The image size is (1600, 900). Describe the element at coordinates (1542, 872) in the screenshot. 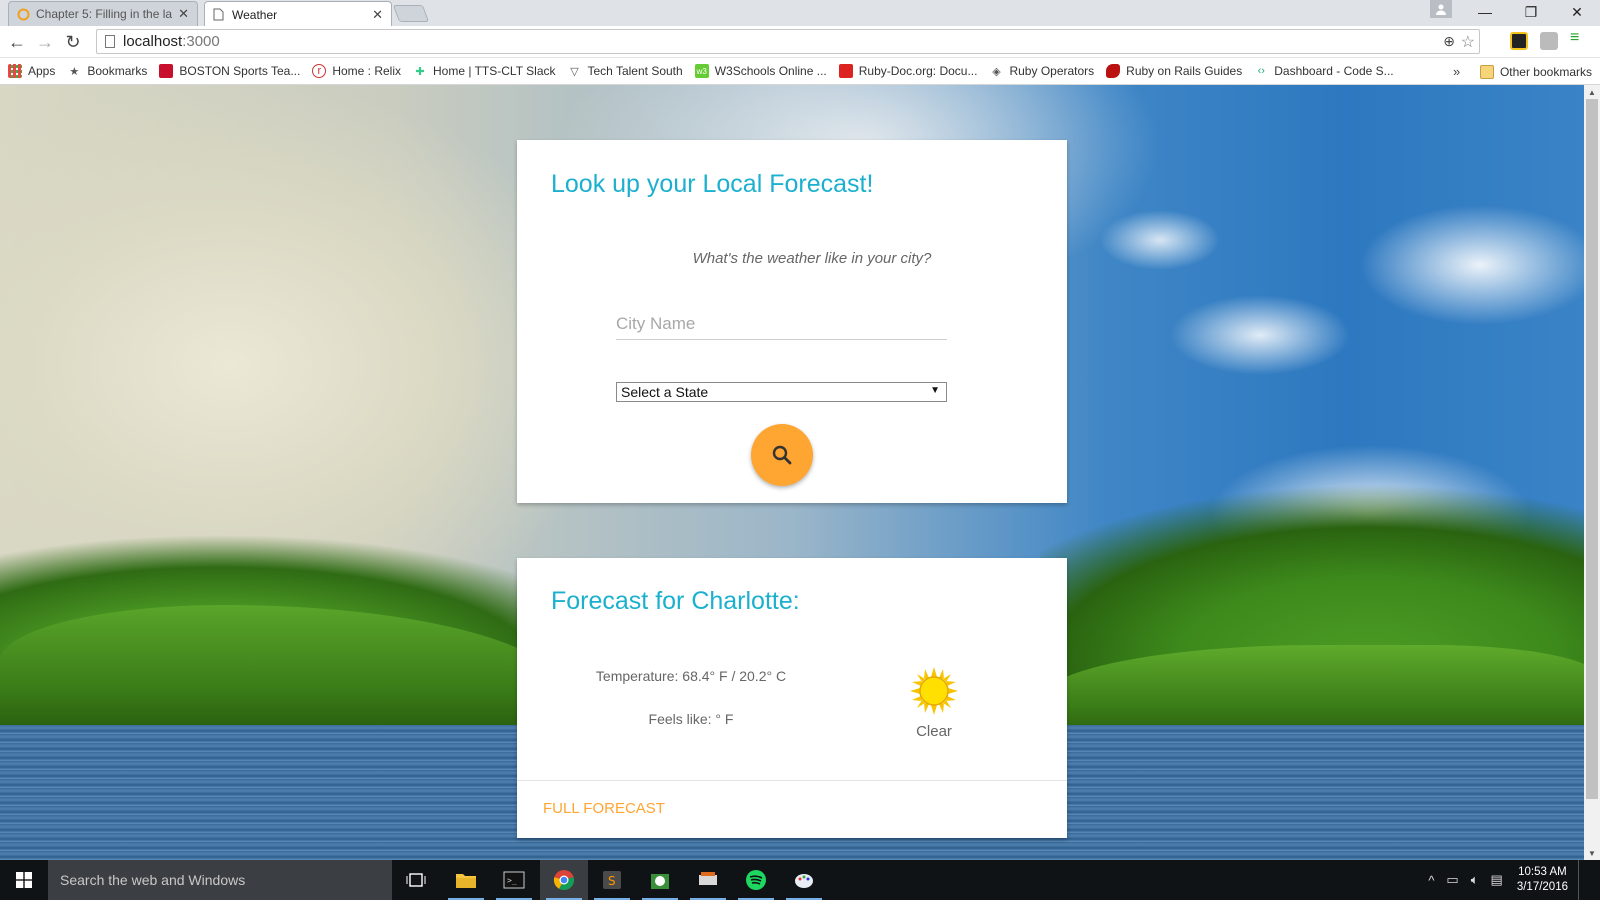

I see `clock-time: 10:53 AM` at that location.